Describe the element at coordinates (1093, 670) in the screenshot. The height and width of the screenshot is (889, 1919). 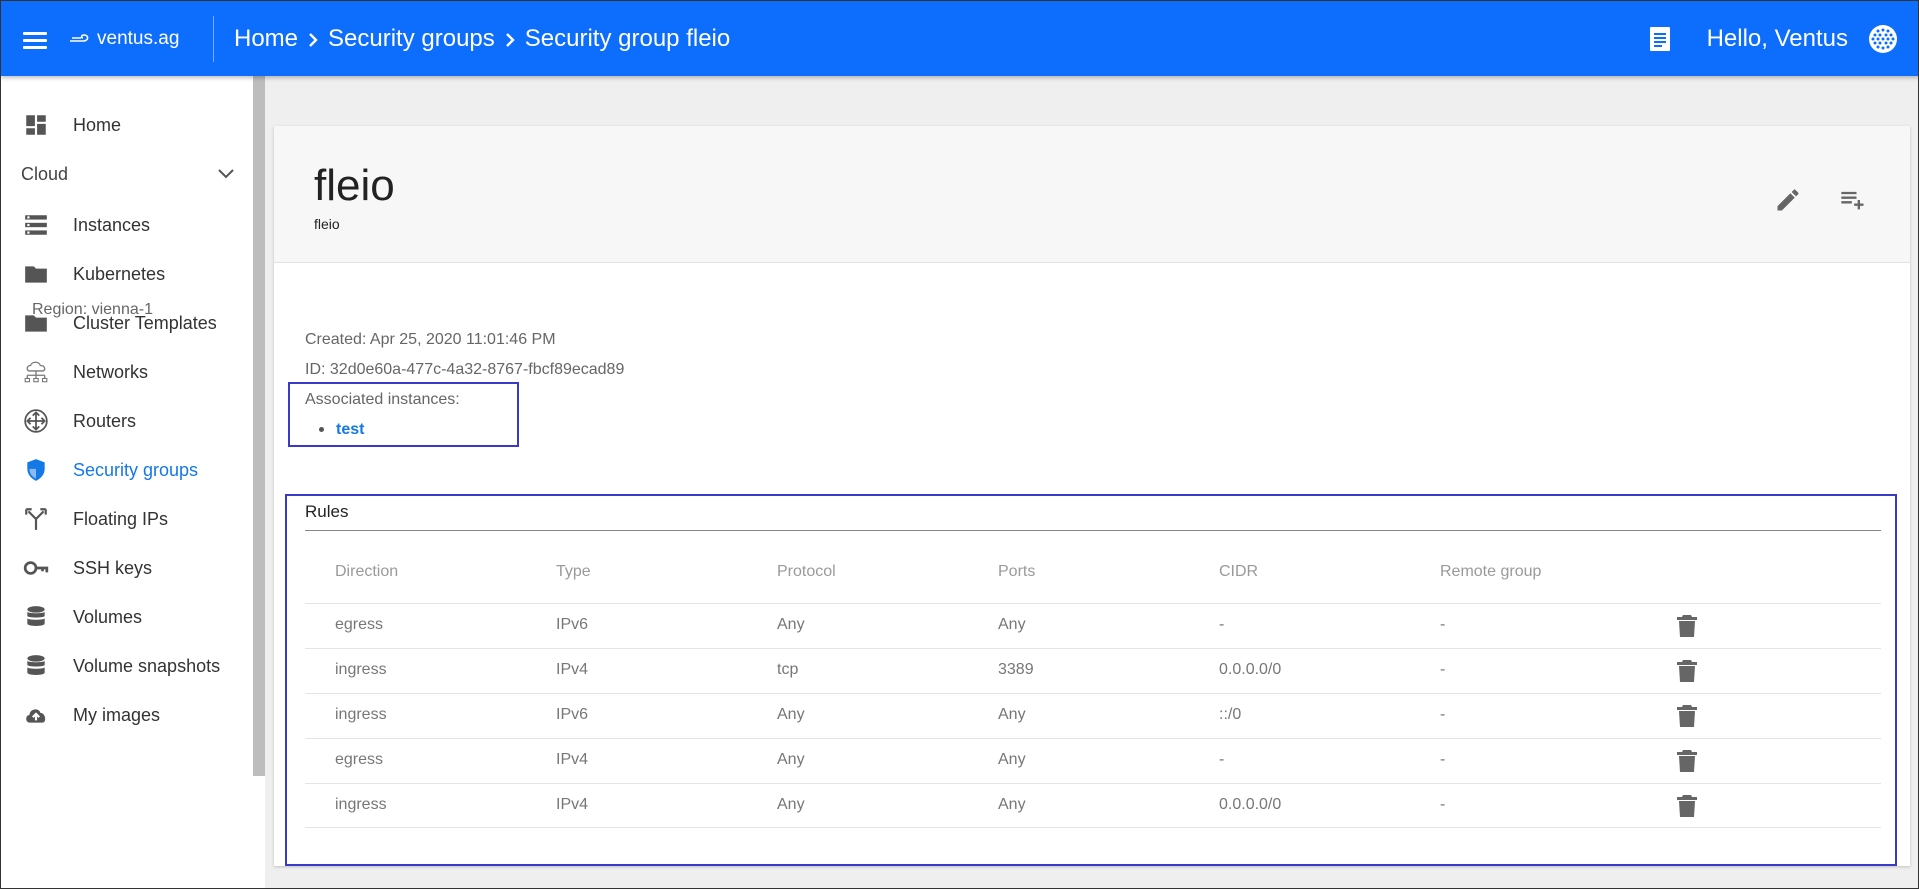
I see `table-row: ingress IPv4 tcp 3389 0.0.0.0/0 -` at that location.